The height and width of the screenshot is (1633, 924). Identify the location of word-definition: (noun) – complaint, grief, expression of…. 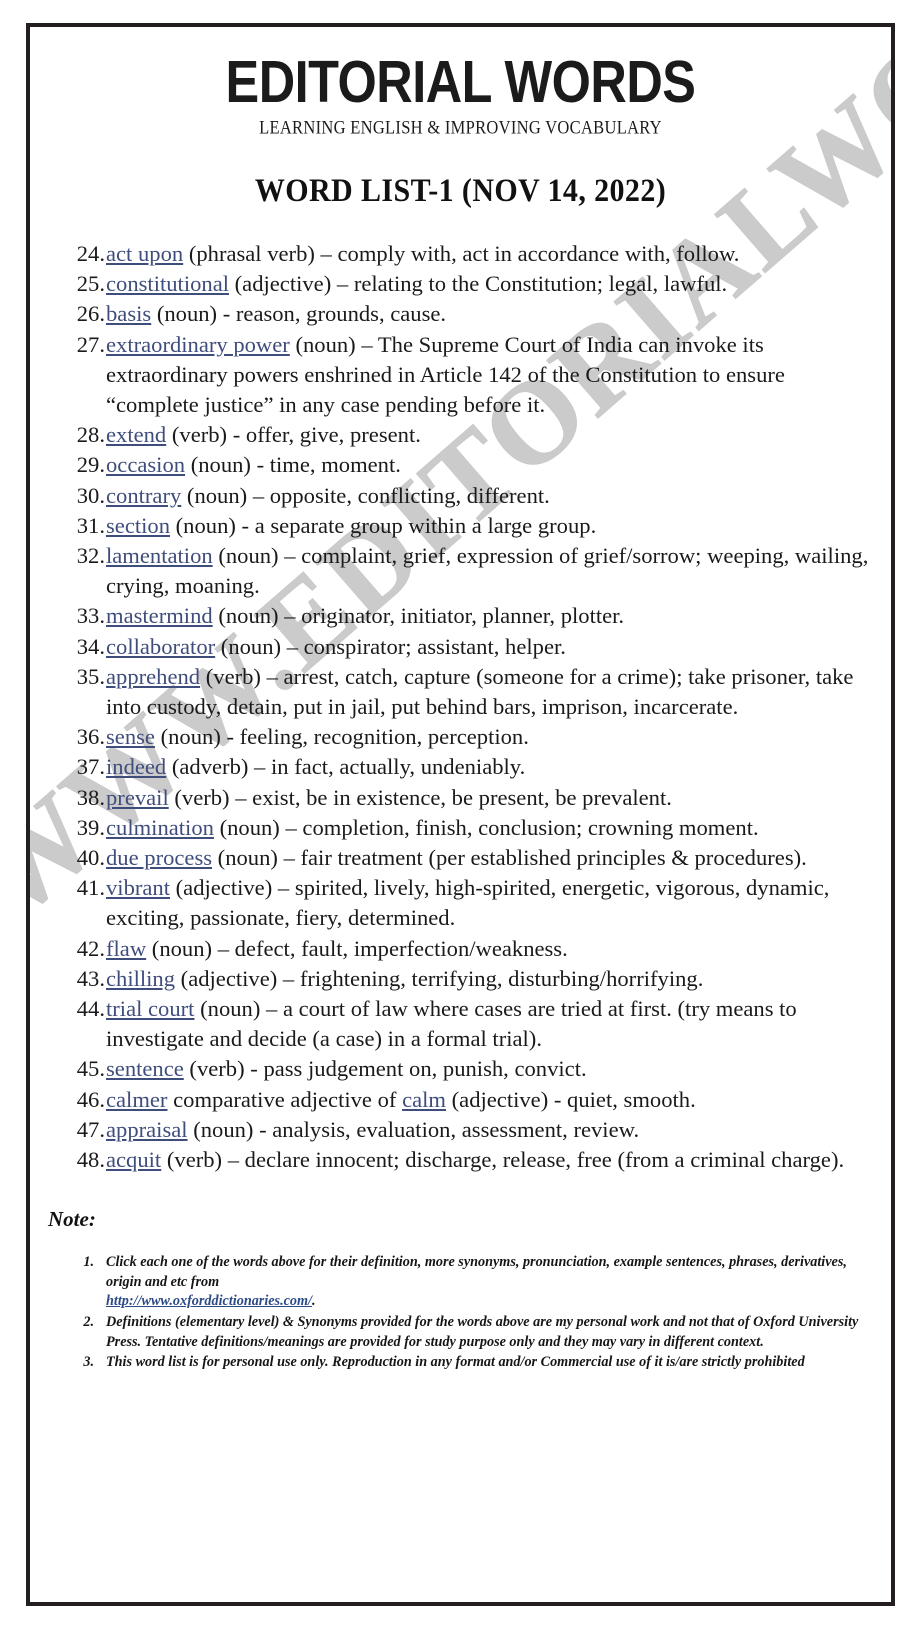
(487, 571).